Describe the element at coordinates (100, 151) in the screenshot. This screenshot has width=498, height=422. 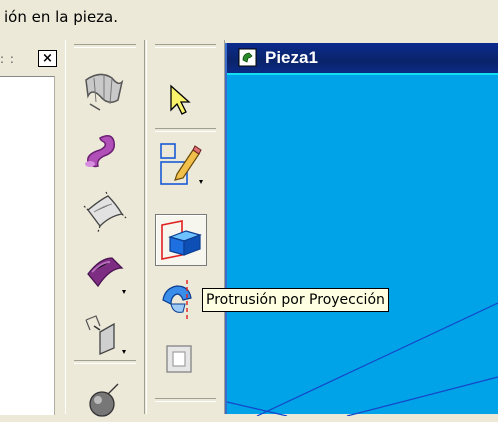
I see `hook-solid-icon` at that location.